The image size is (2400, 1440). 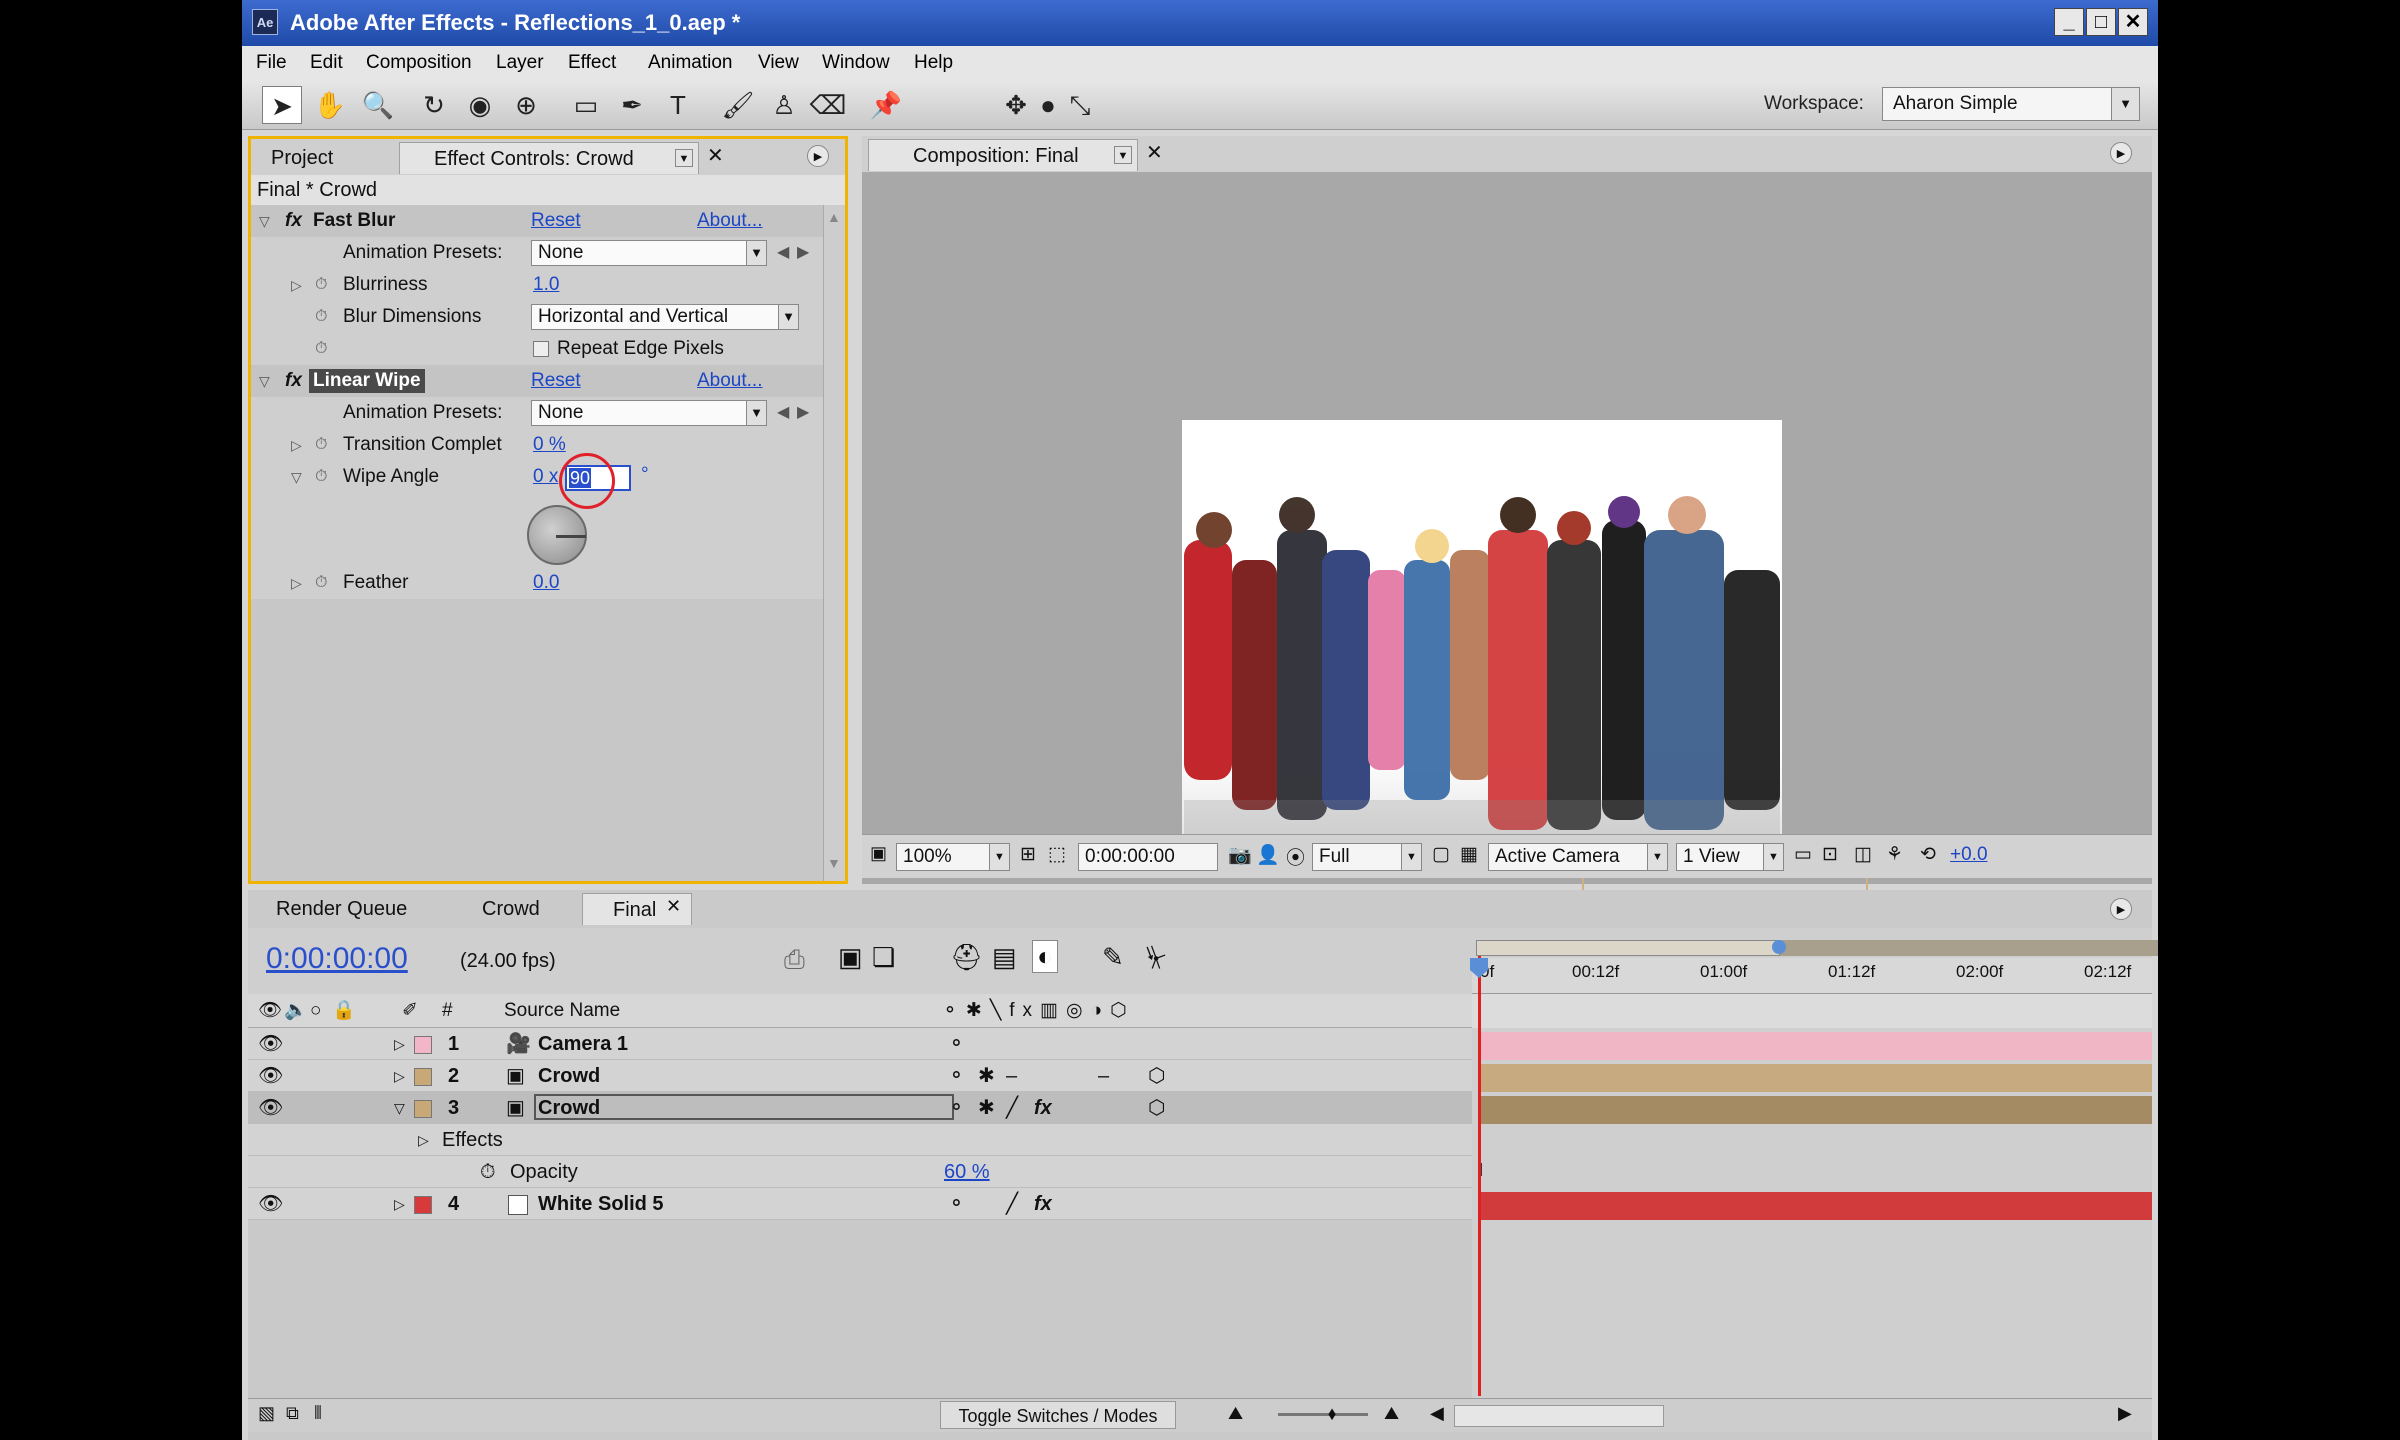 What do you see at coordinates (318, 1413) in the screenshot?
I see `in-out-panes-icon: ⦀` at bounding box center [318, 1413].